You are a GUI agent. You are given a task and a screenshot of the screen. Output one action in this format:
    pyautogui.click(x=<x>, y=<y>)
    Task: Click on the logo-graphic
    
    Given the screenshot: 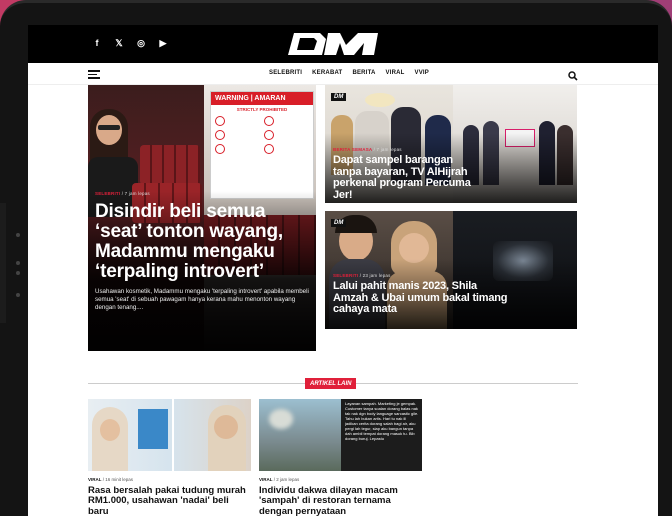 What is the action you would take?
    pyautogui.click(x=333, y=44)
    